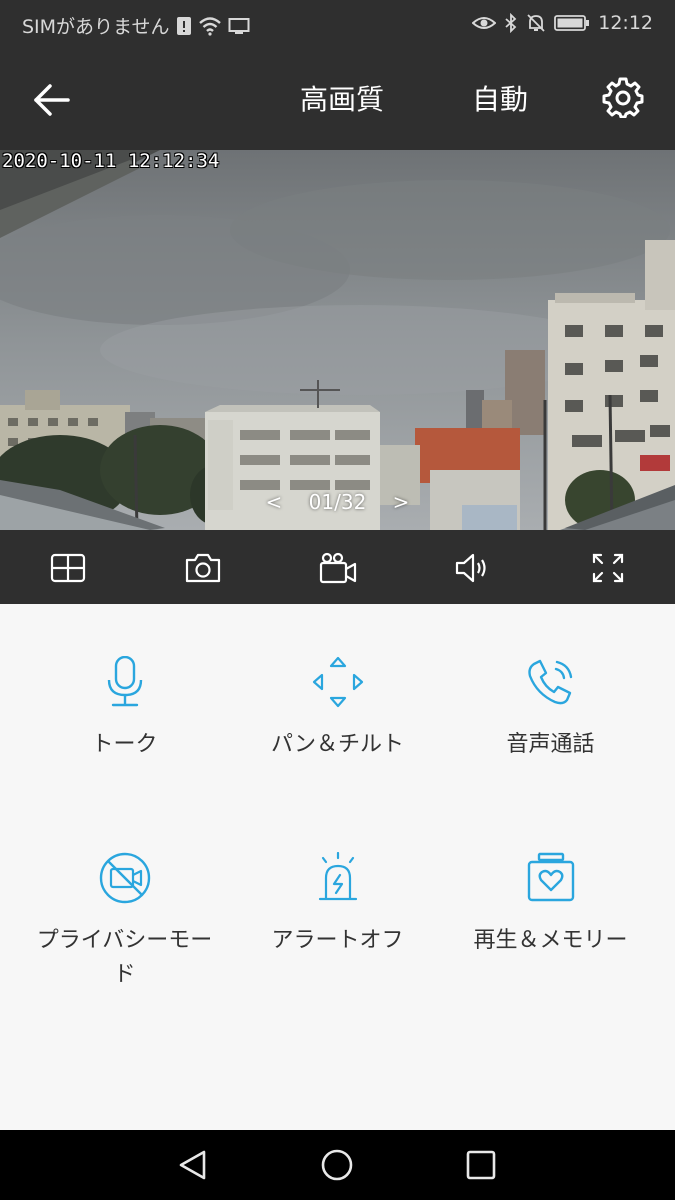  What do you see at coordinates (337, 709) in the screenshot?
I see `feature-pan-tilt: パン＆チルト` at bounding box center [337, 709].